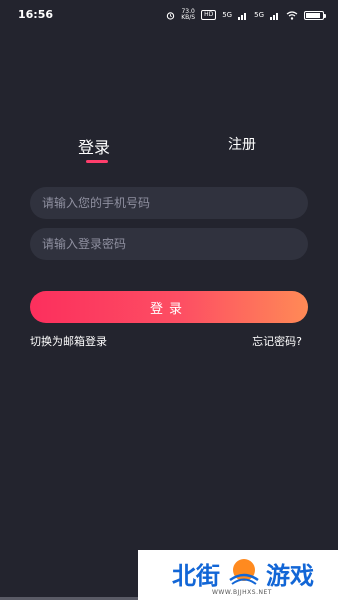  I want to click on network-speed: 73.0 KB/S, so click(188, 15).